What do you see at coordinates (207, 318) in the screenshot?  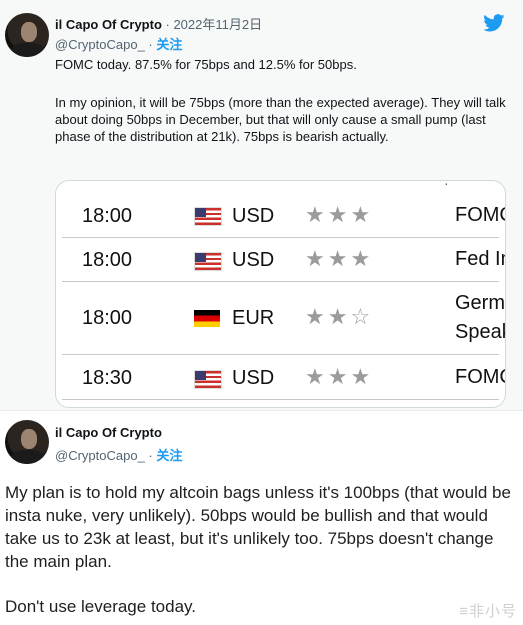 I see `de-flag-icon` at bounding box center [207, 318].